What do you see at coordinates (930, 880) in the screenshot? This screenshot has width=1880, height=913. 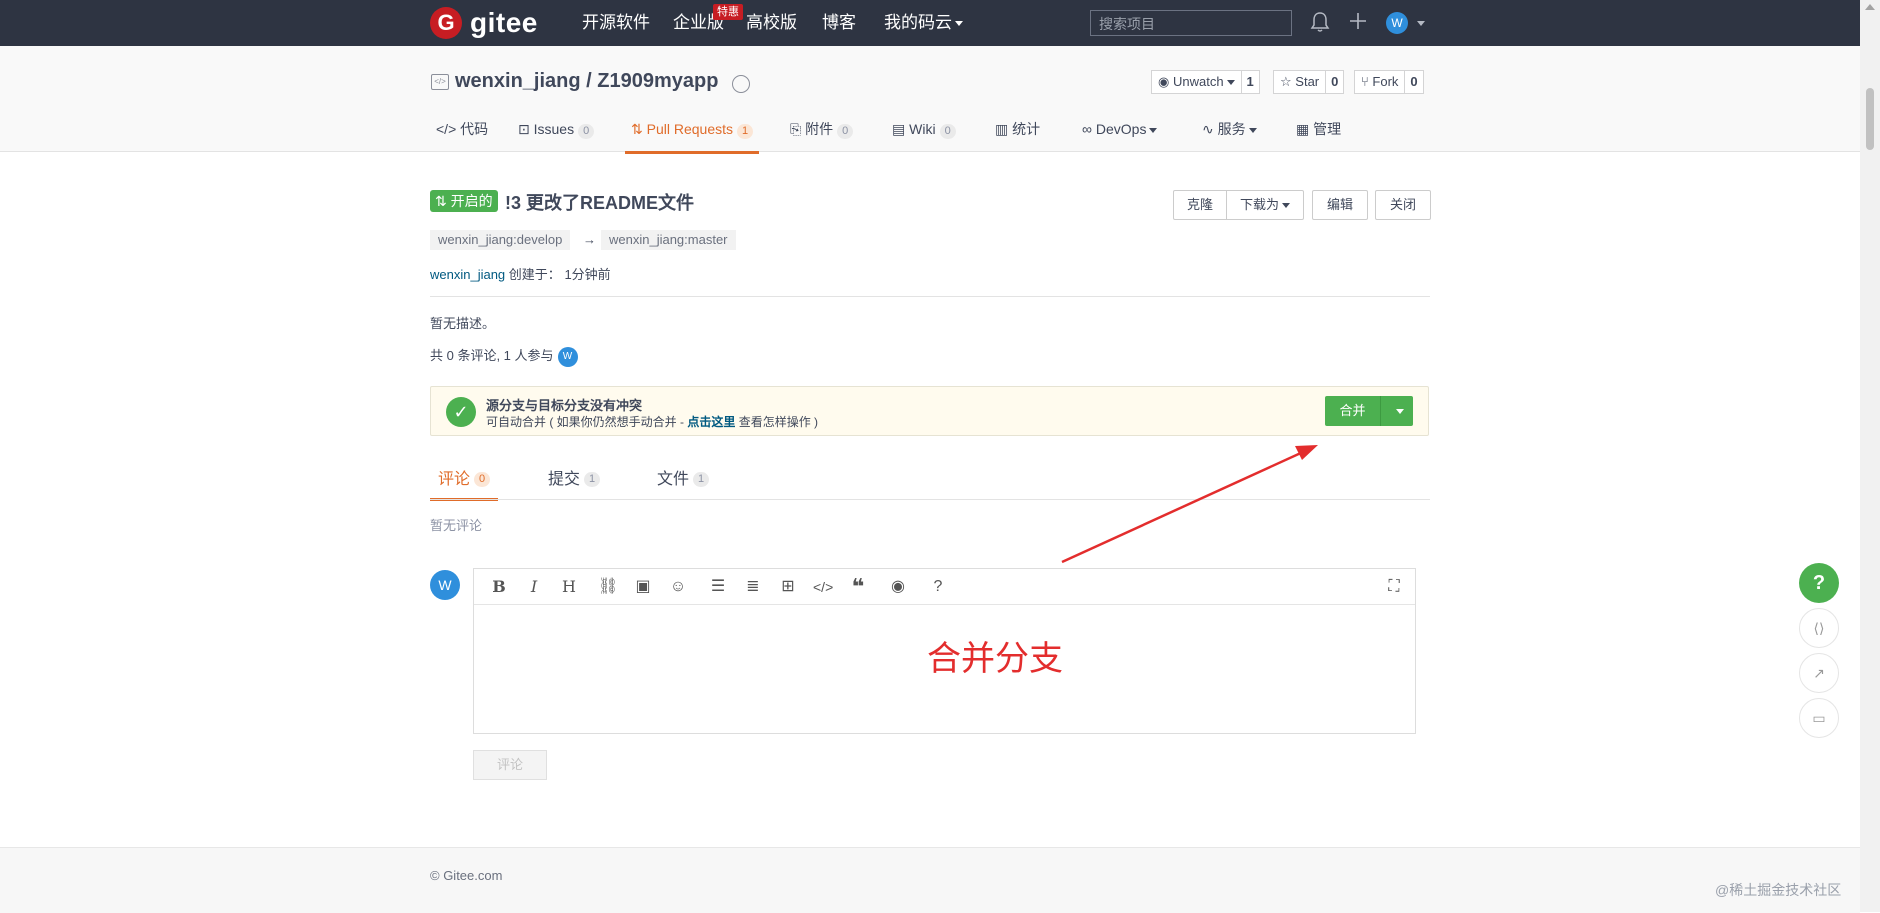 I see `footer` at bounding box center [930, 880].